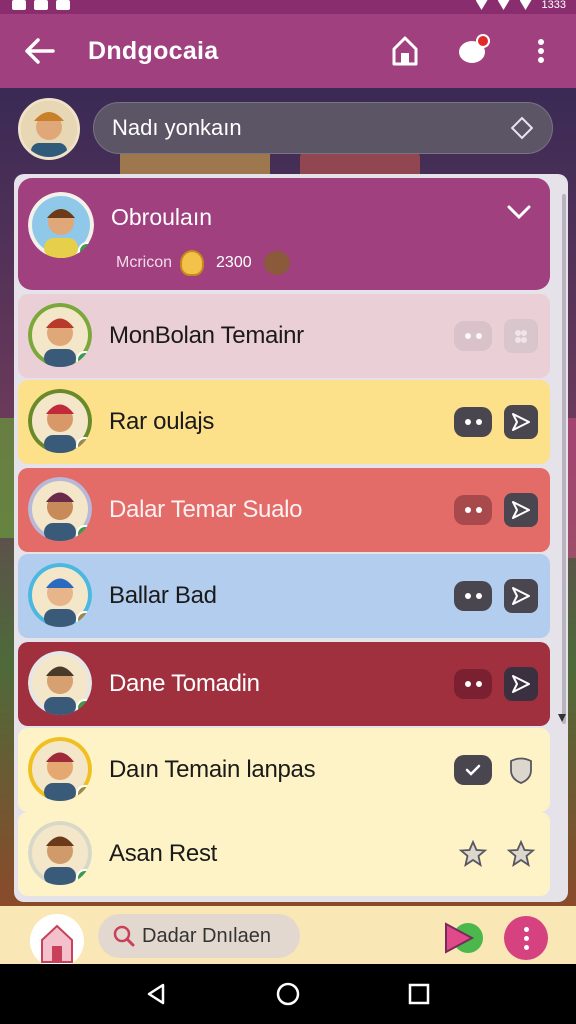  Describe the element at coordinates (144, 262) in the screenshot. I see `profile-sub-label: Mcricon` at that location.